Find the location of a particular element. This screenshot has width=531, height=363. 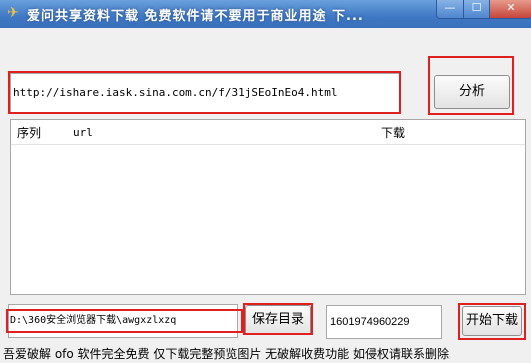

column-header-seq: 序列 is located at coordinates (29, 132).